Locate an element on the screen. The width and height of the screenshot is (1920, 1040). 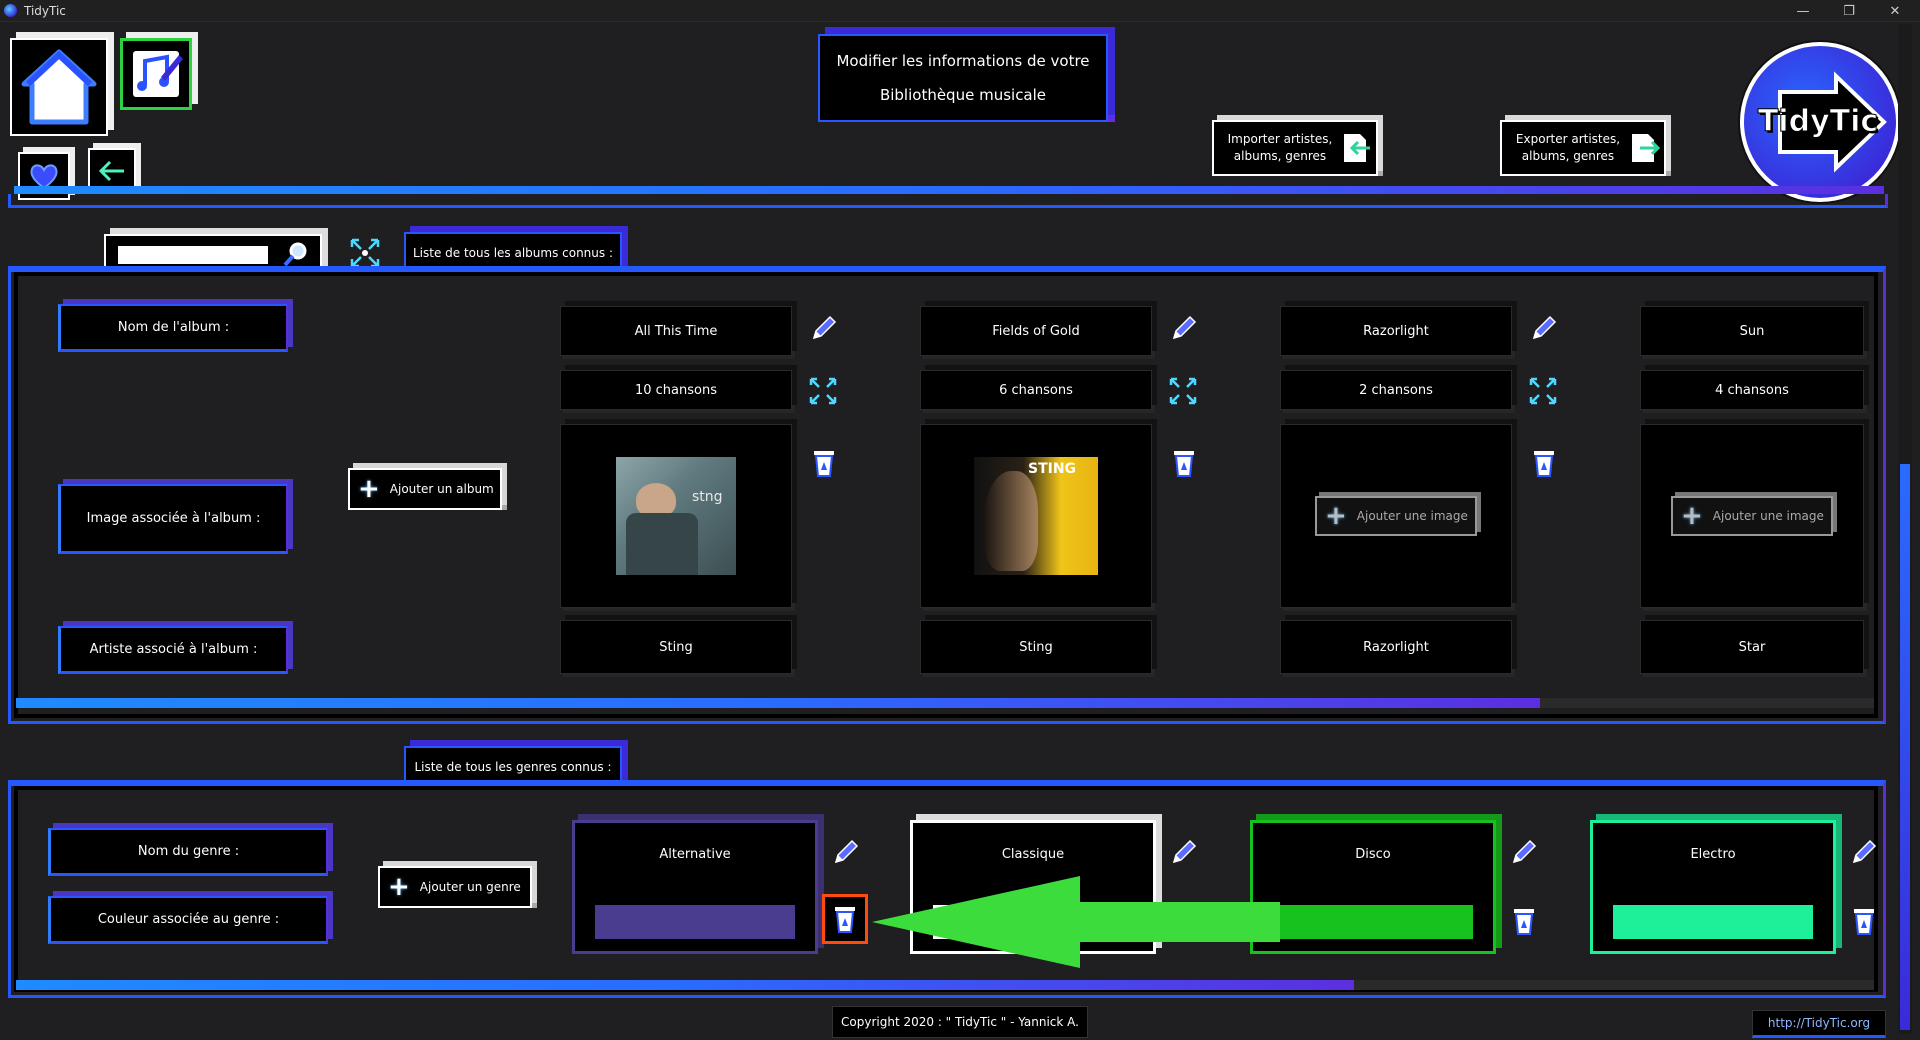
add-genre-button: + Ajouter un genre is located at coordinates (455, 887).